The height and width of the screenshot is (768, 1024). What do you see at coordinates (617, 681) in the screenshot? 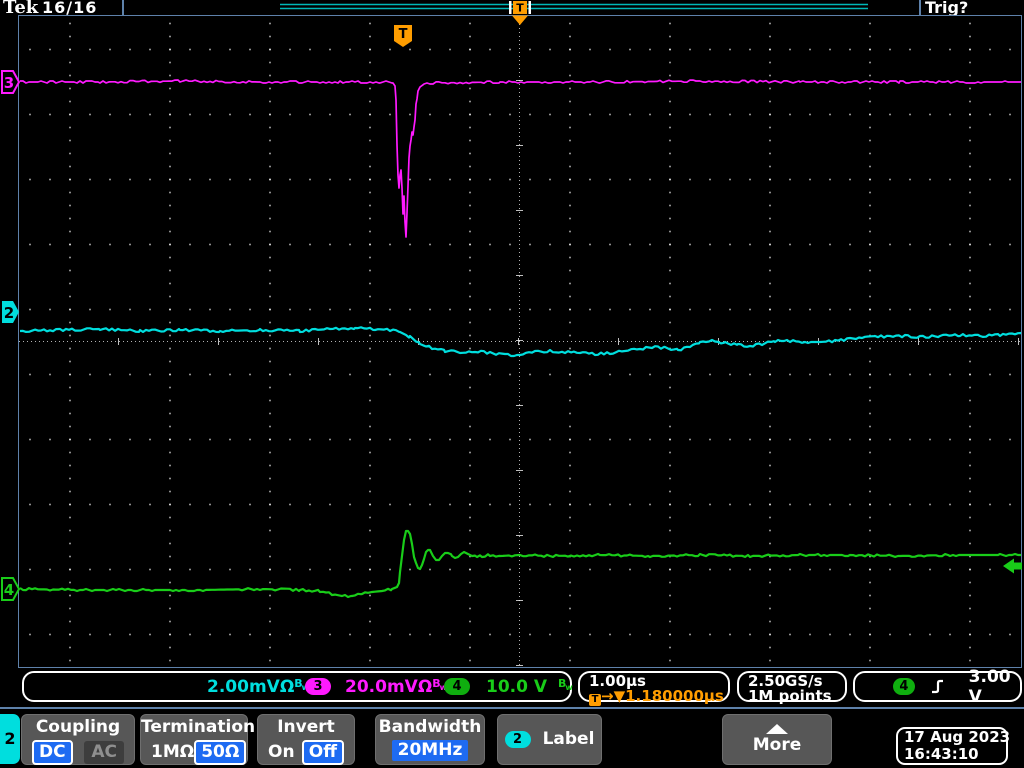
I see `timebase-scale: 1.00µs` at bounding box center [617, 681].